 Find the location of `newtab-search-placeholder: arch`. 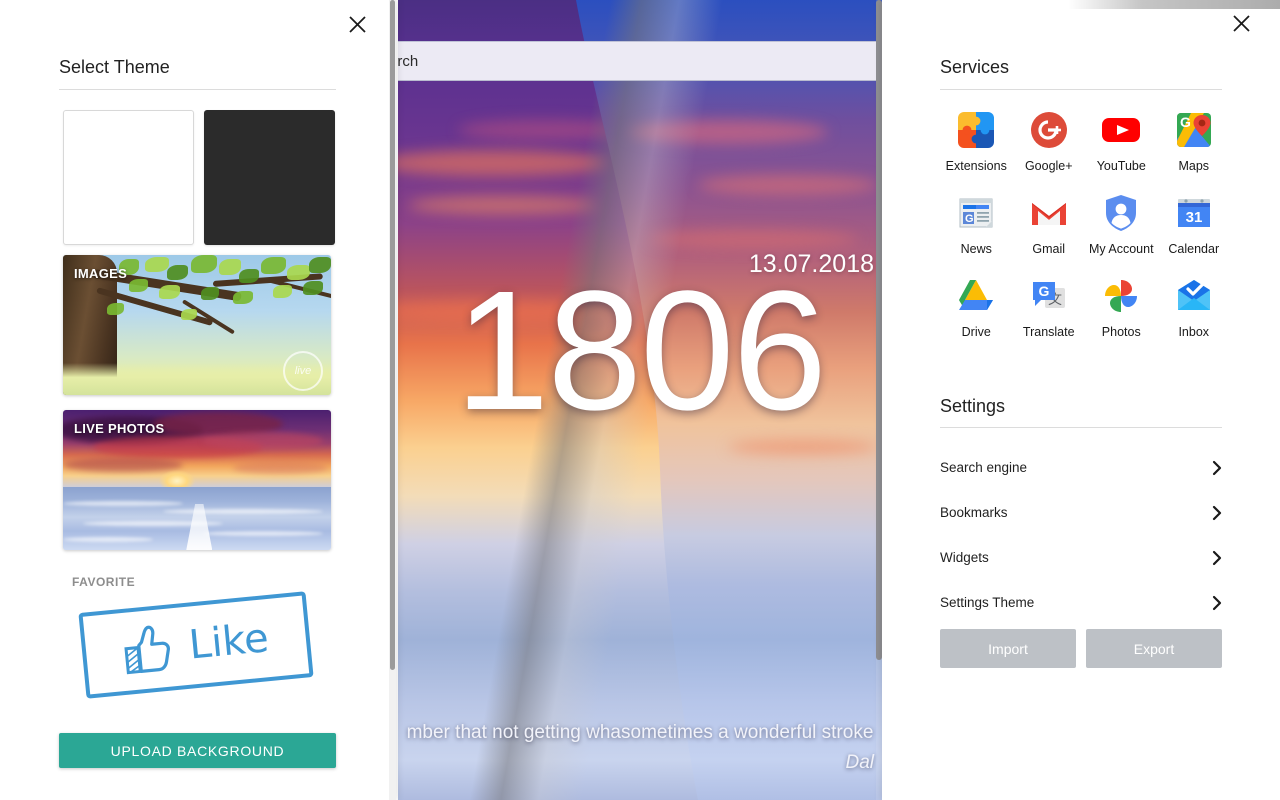

newtab-search-placeholder: arch is located at coordinates (408, 61).